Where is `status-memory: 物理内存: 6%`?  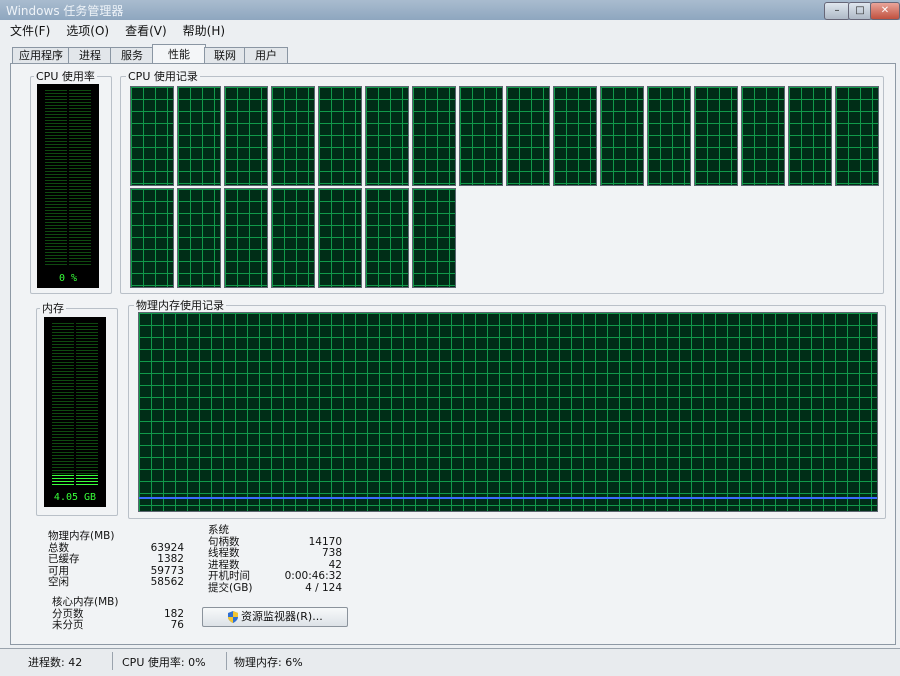 status-memory: 物理内存: 6% is located at coordinates (268, 662).